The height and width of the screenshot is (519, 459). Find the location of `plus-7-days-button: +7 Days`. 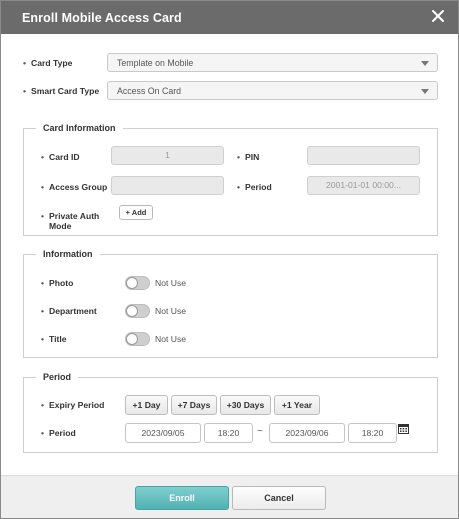

plus-7-days-button: +7 Days is located at coordinates (194, 405).